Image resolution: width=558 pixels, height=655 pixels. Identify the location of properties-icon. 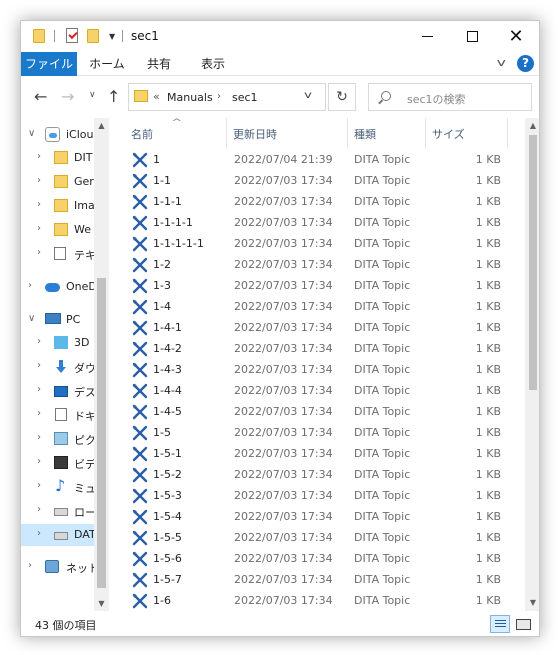
(72, 35).